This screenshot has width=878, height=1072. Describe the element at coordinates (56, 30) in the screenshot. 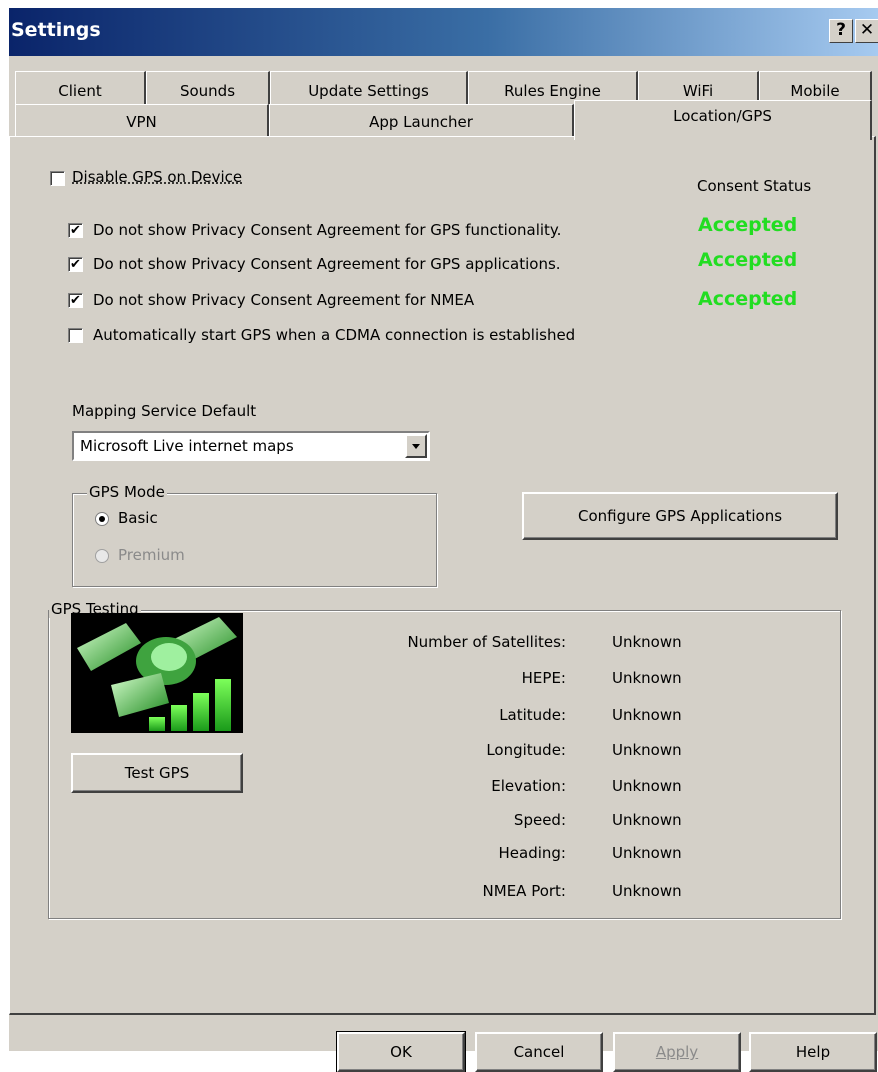

I see `window-title: Settings` at that location.